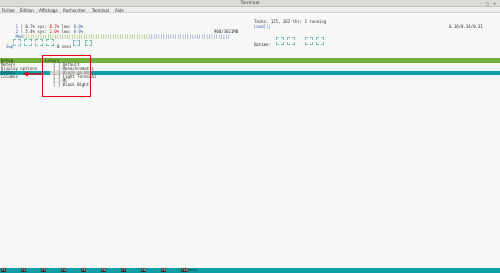  Describe the element at coordinates (226, 31) in the screenshot. I see `mem-value: 900/3021MB` at that location.